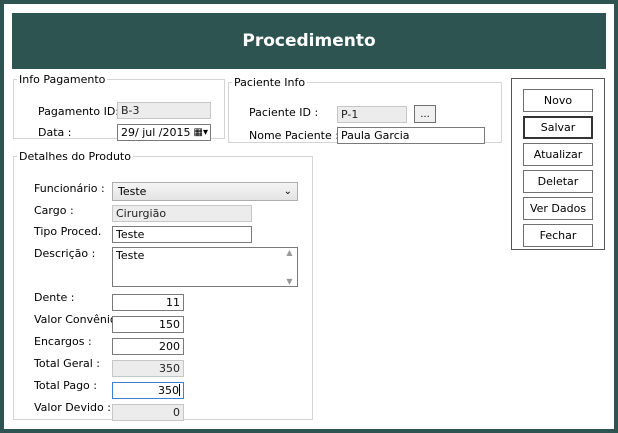 The width and height of the screenshot is (618, 433). I want to click on valor-convenio-label: Valor Convênio :, so click(79, 319).